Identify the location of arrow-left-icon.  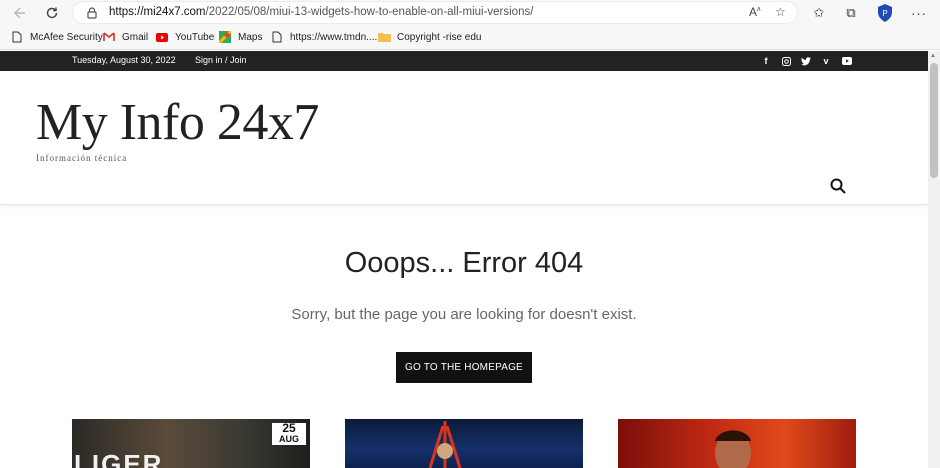
(19, 13).